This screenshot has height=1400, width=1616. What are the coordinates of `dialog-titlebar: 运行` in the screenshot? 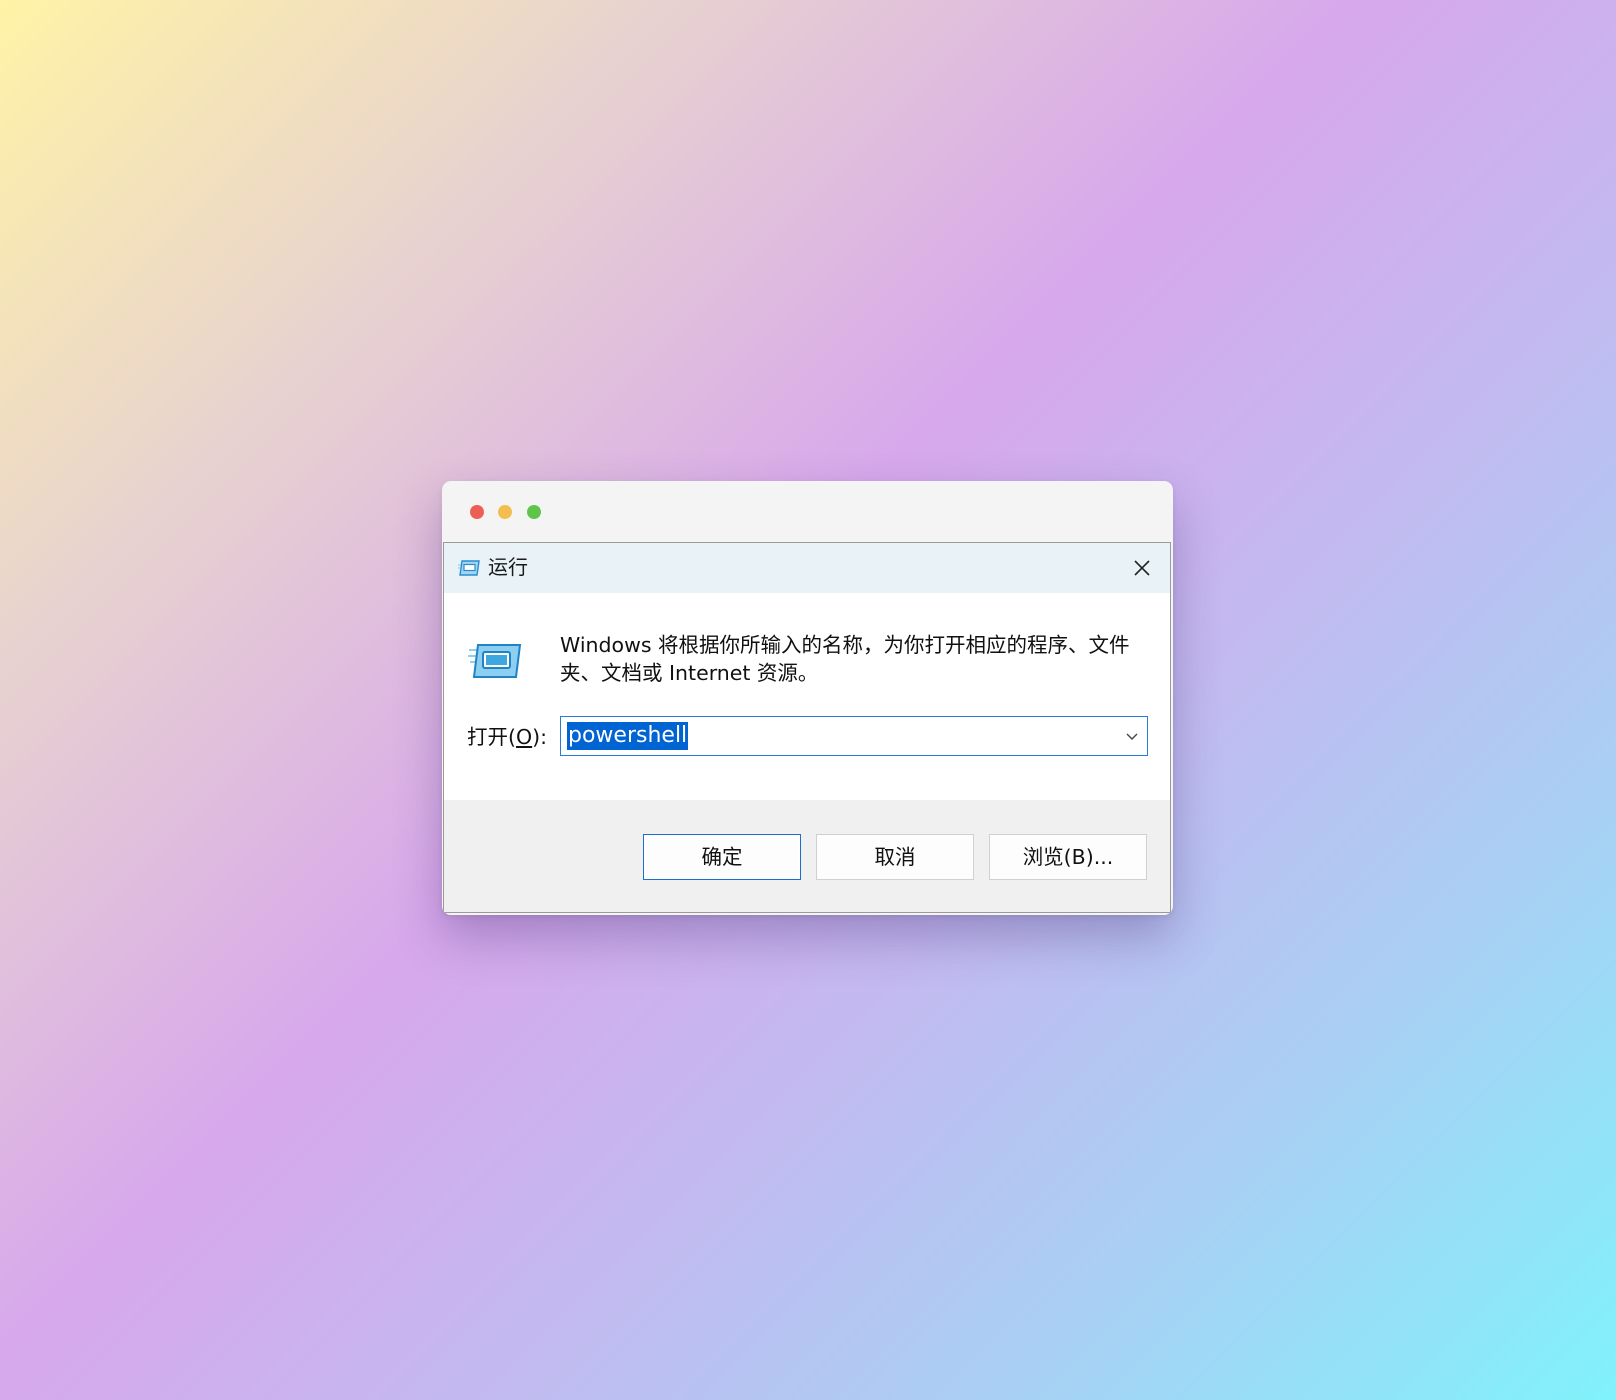 It's located at (807, 568).